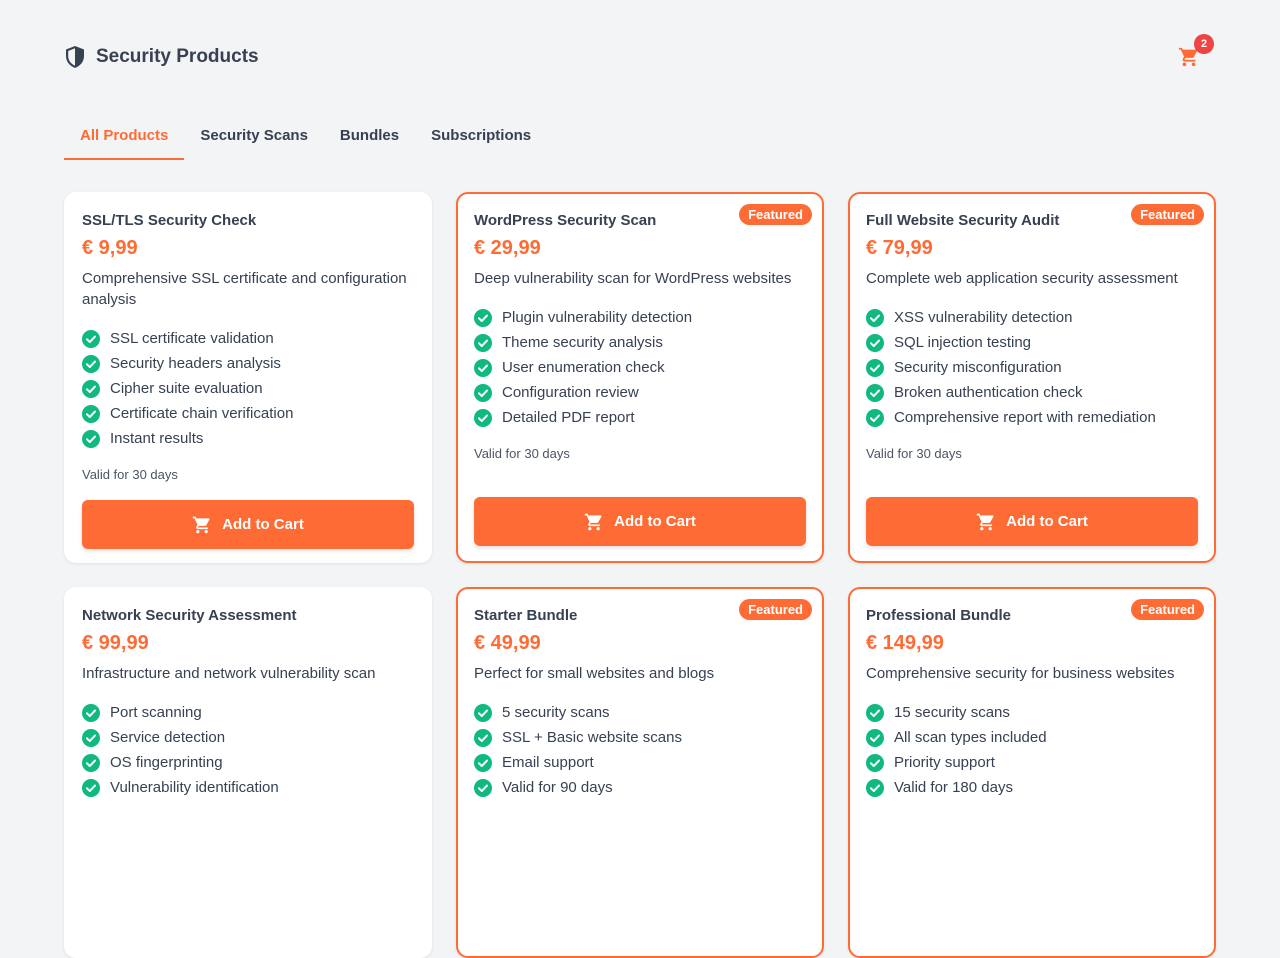 The image size is (1280, 958). I want to click on brand: Security Products, so click(161, 57).